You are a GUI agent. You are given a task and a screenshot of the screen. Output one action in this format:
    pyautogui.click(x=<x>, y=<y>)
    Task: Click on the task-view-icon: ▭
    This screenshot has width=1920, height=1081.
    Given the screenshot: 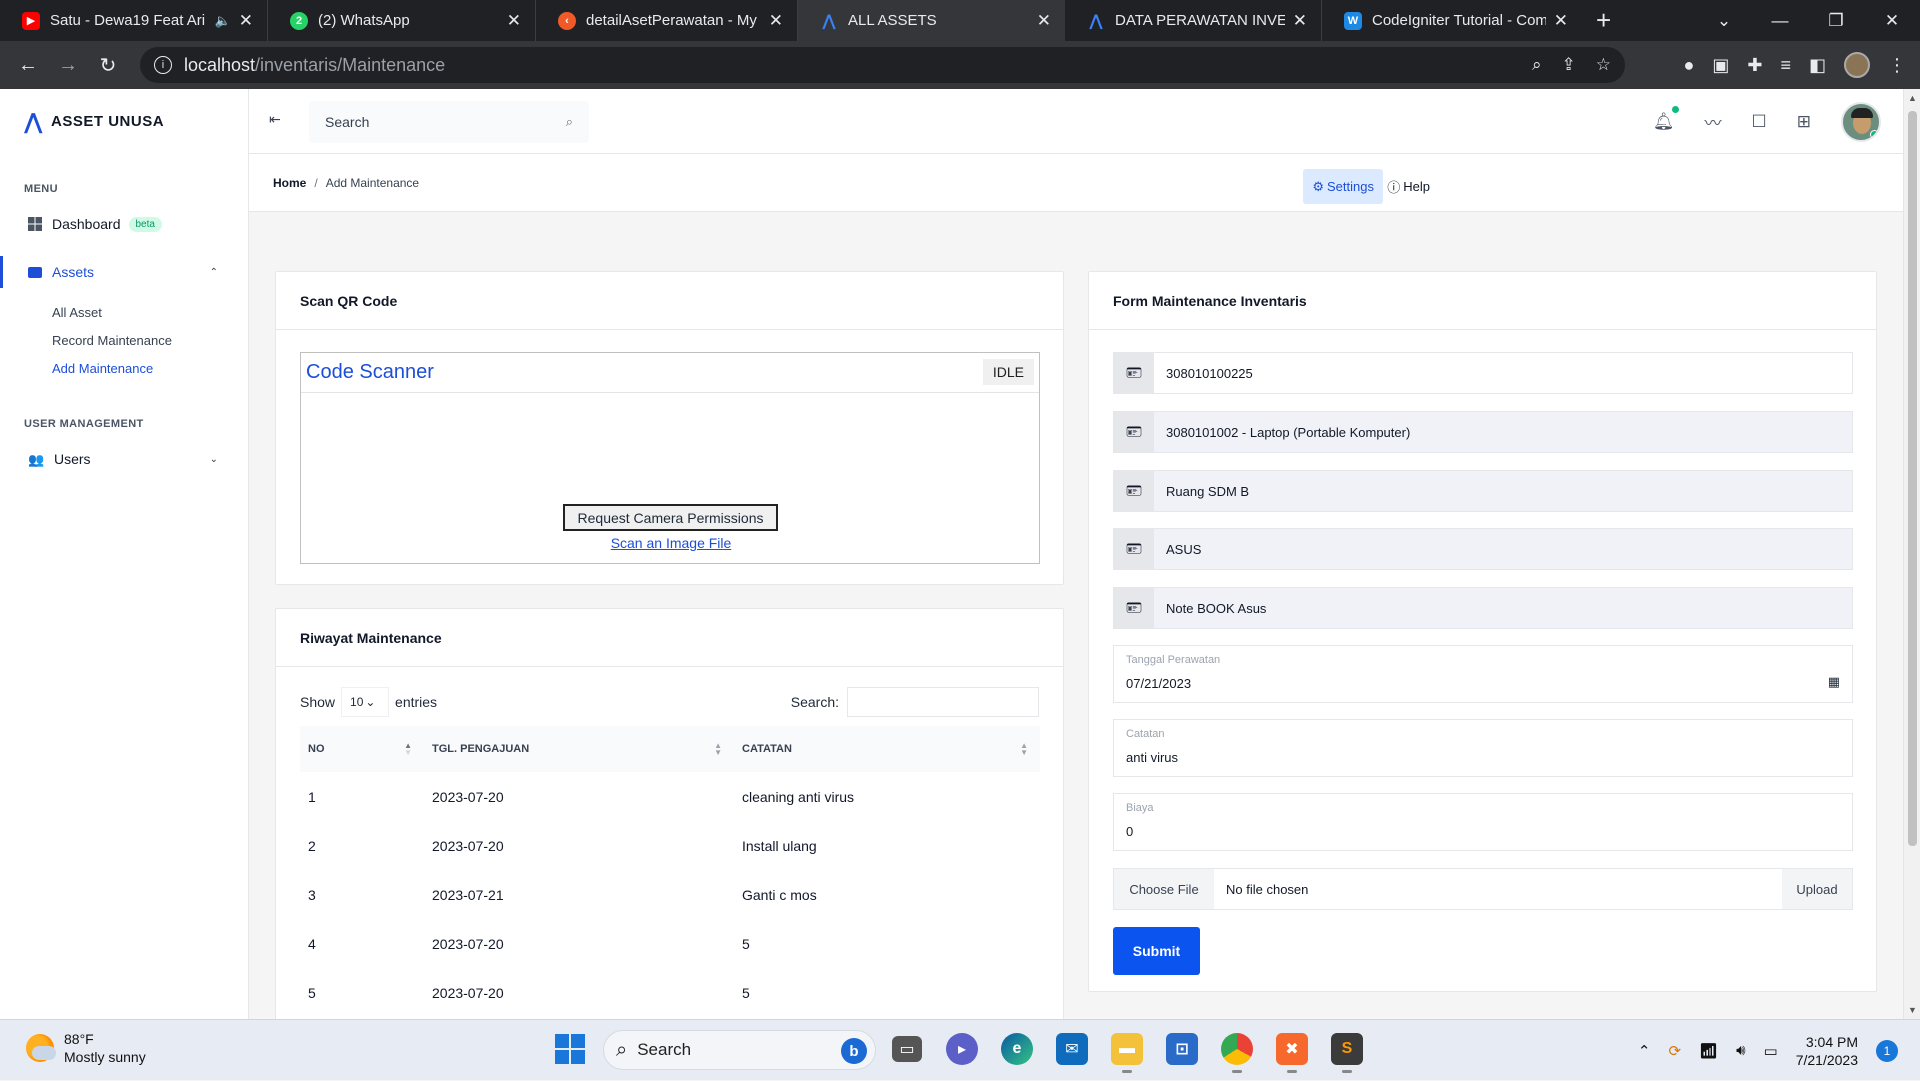 What is the action you would take?
    pyautogui.click(x=907, y=1049)
    